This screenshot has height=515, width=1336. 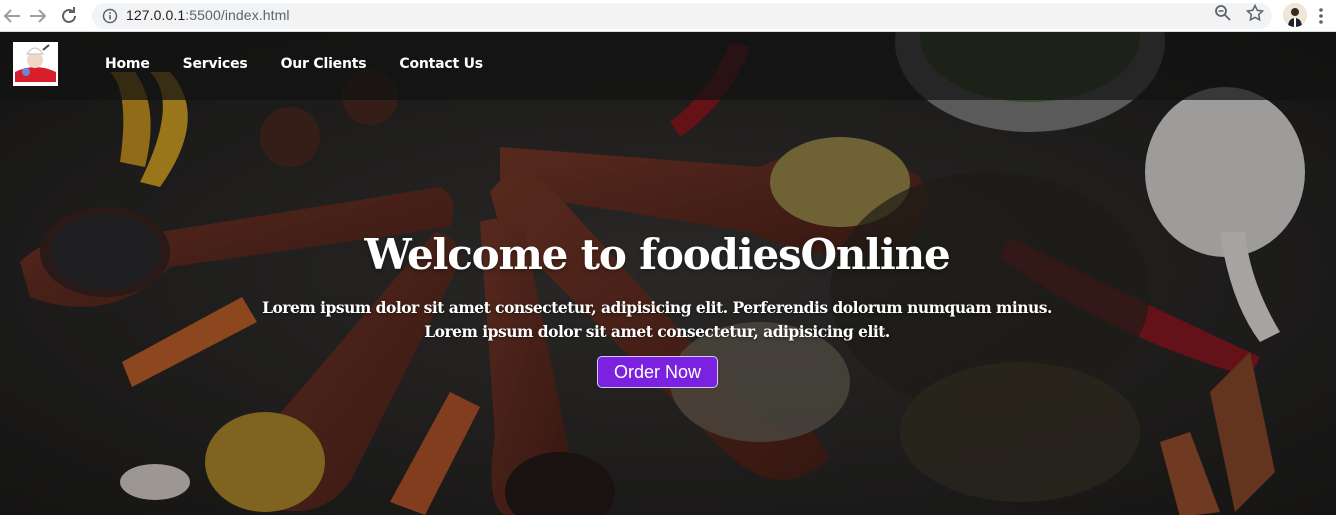 What do you see at coordinates (324, 64) in the screenshot?
I see `nav-our-clients-link: Our Clients` at bounding box center [324, 64].